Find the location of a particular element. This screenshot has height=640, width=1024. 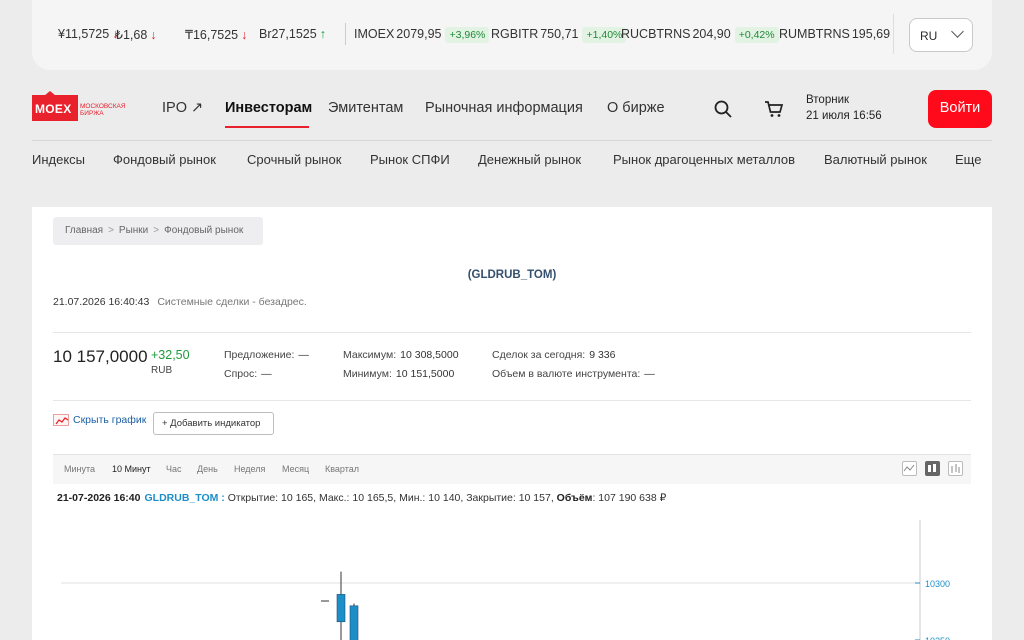

cart-icon is located at coordinates (774, 109).